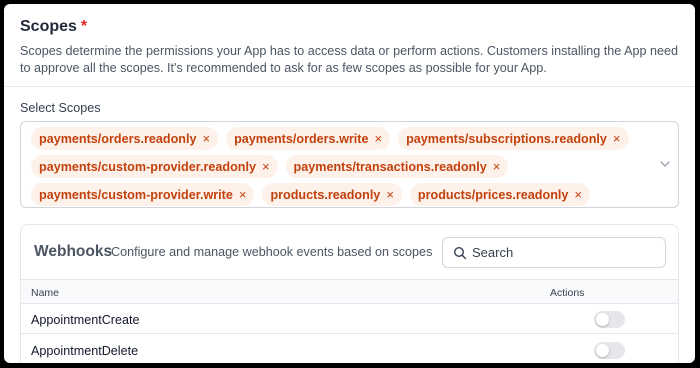  What do you see at coordinates (301, 138) in the screenshot?
I see `scope-tag-label: payments/orders.write` at bounding box center [301, 138].